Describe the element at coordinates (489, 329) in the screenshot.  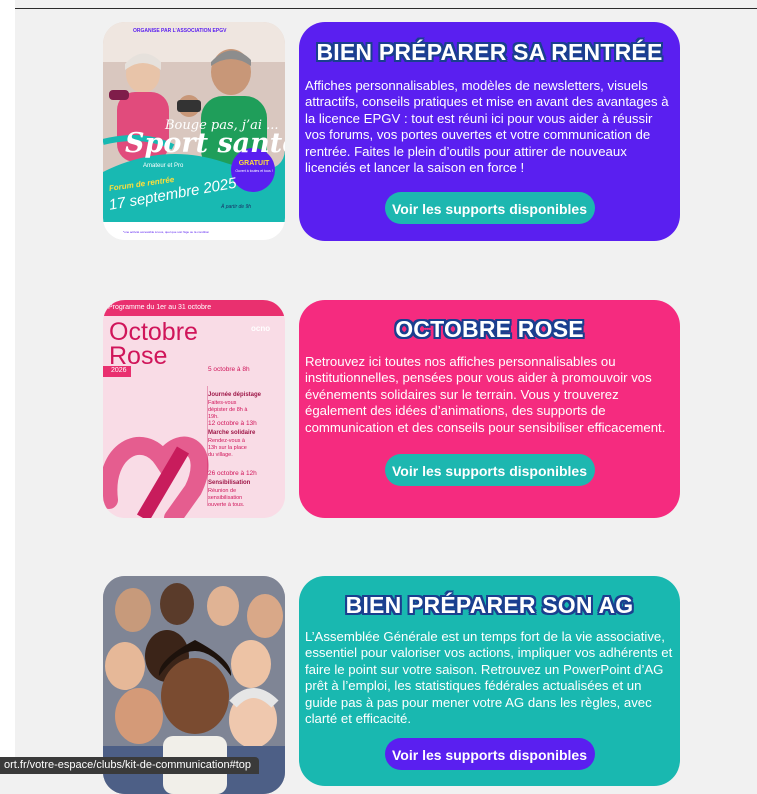
I see `octobre-rose-title: OCTOBRE ROSE` at that location.